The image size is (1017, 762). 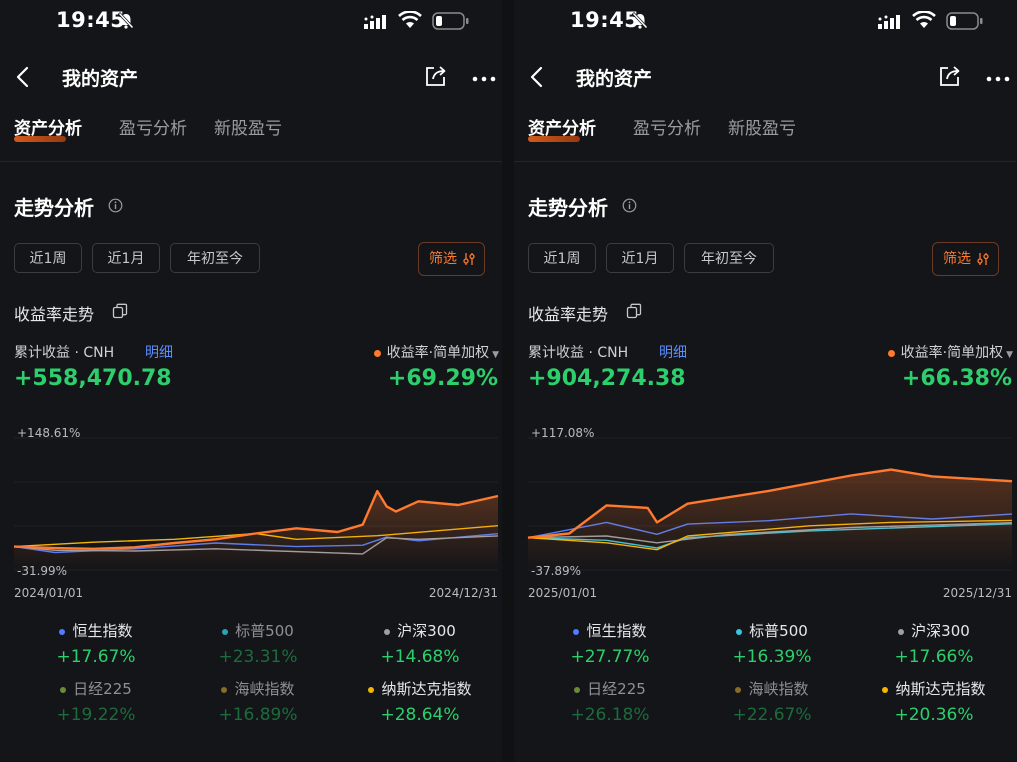 What do you see at coordinates (940, 631) in the screenshot?
I see `legend-name-text: 沪深300` at bounding box center [940, 631].